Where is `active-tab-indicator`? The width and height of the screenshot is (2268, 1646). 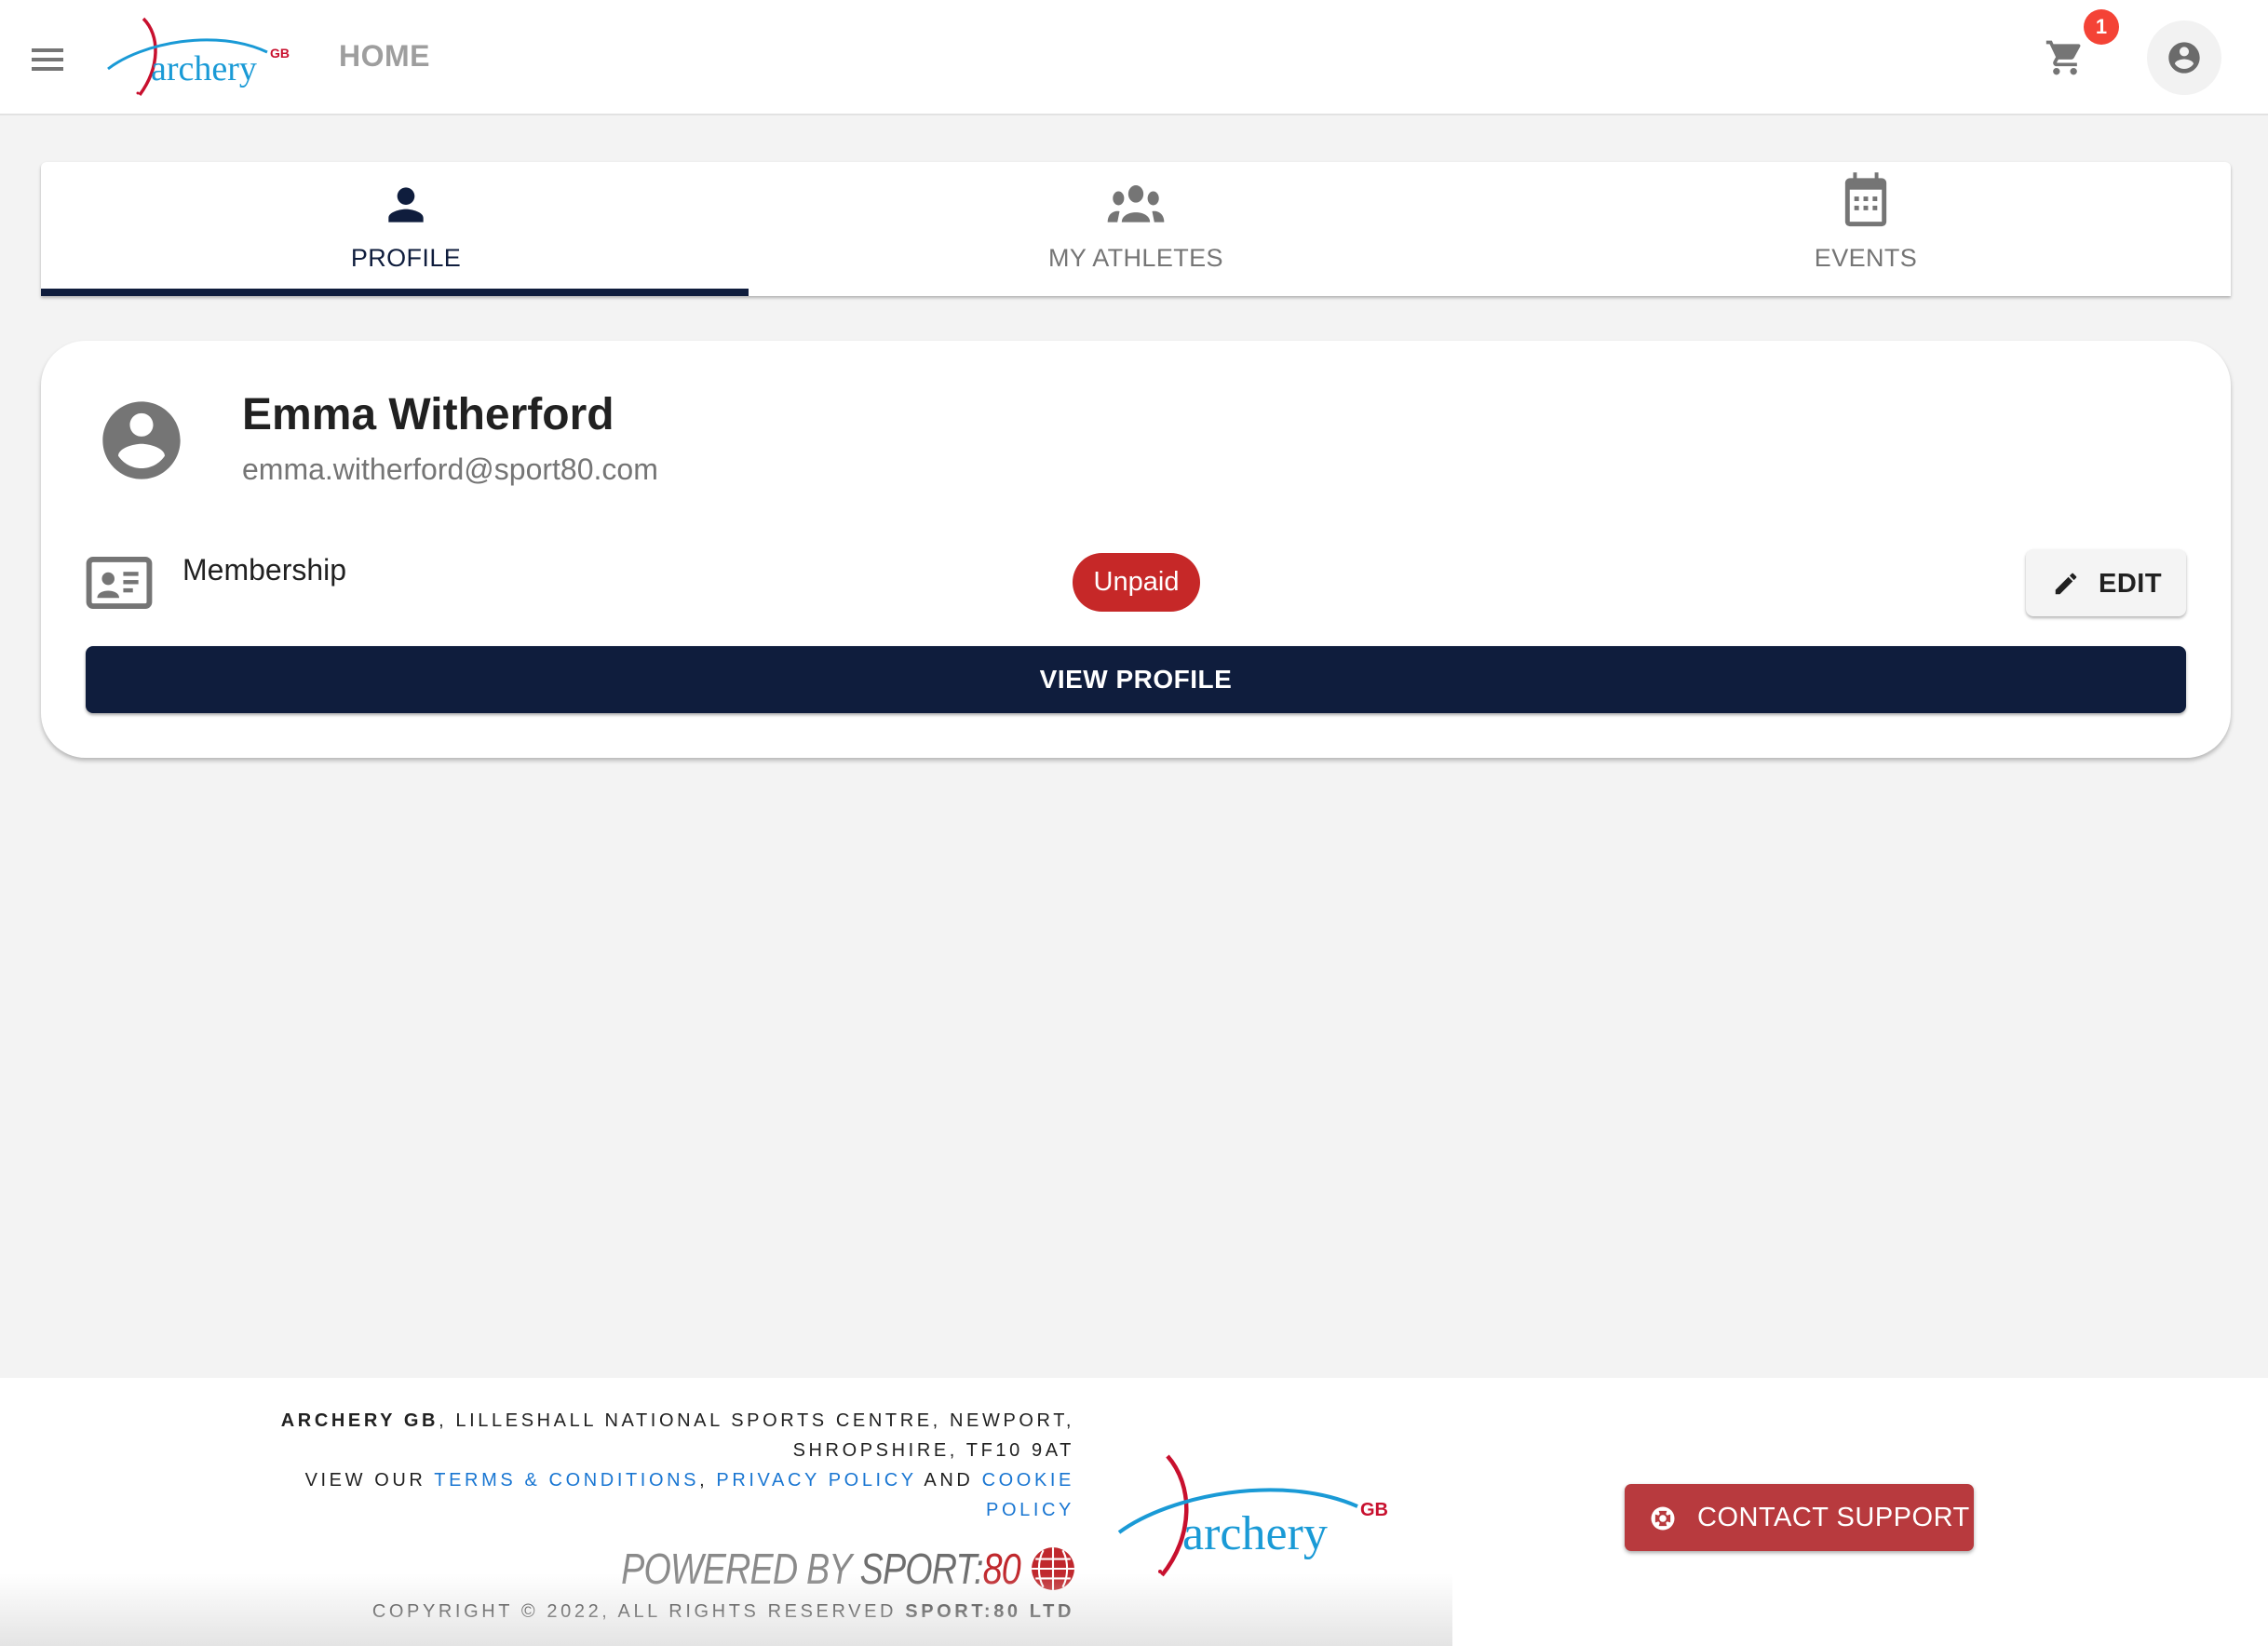
active-tab-indicator is located at coordinates (395, 292).